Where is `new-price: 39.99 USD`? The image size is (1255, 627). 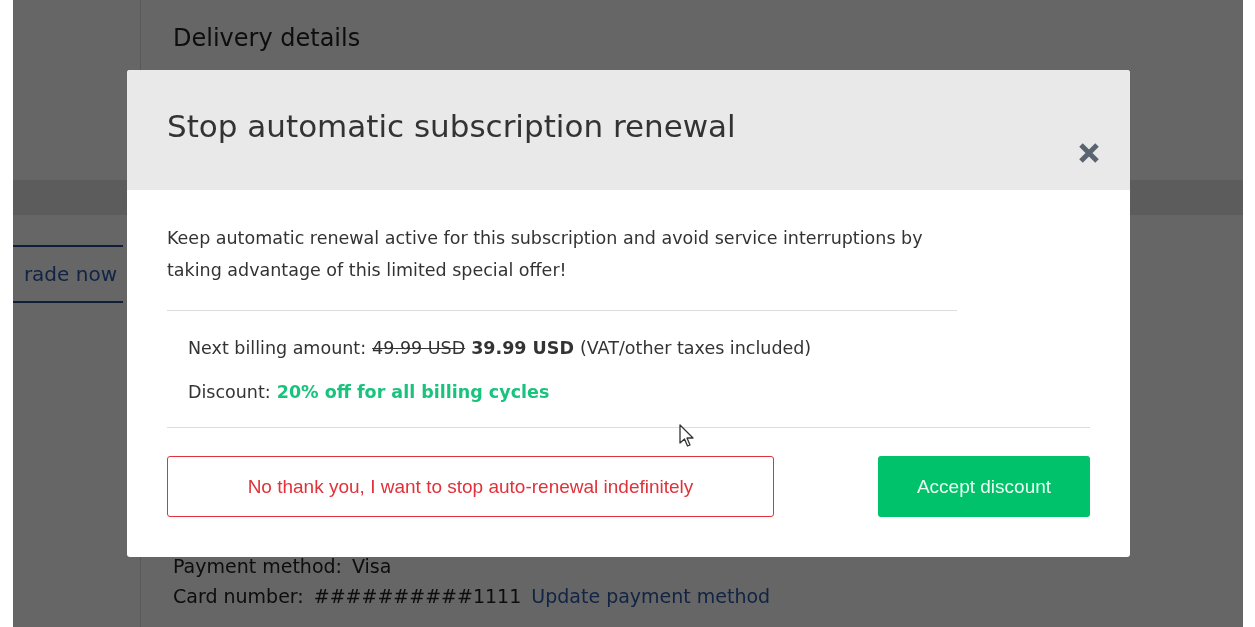
new-price: 39.99 USD is located at coordinates (522, 348).